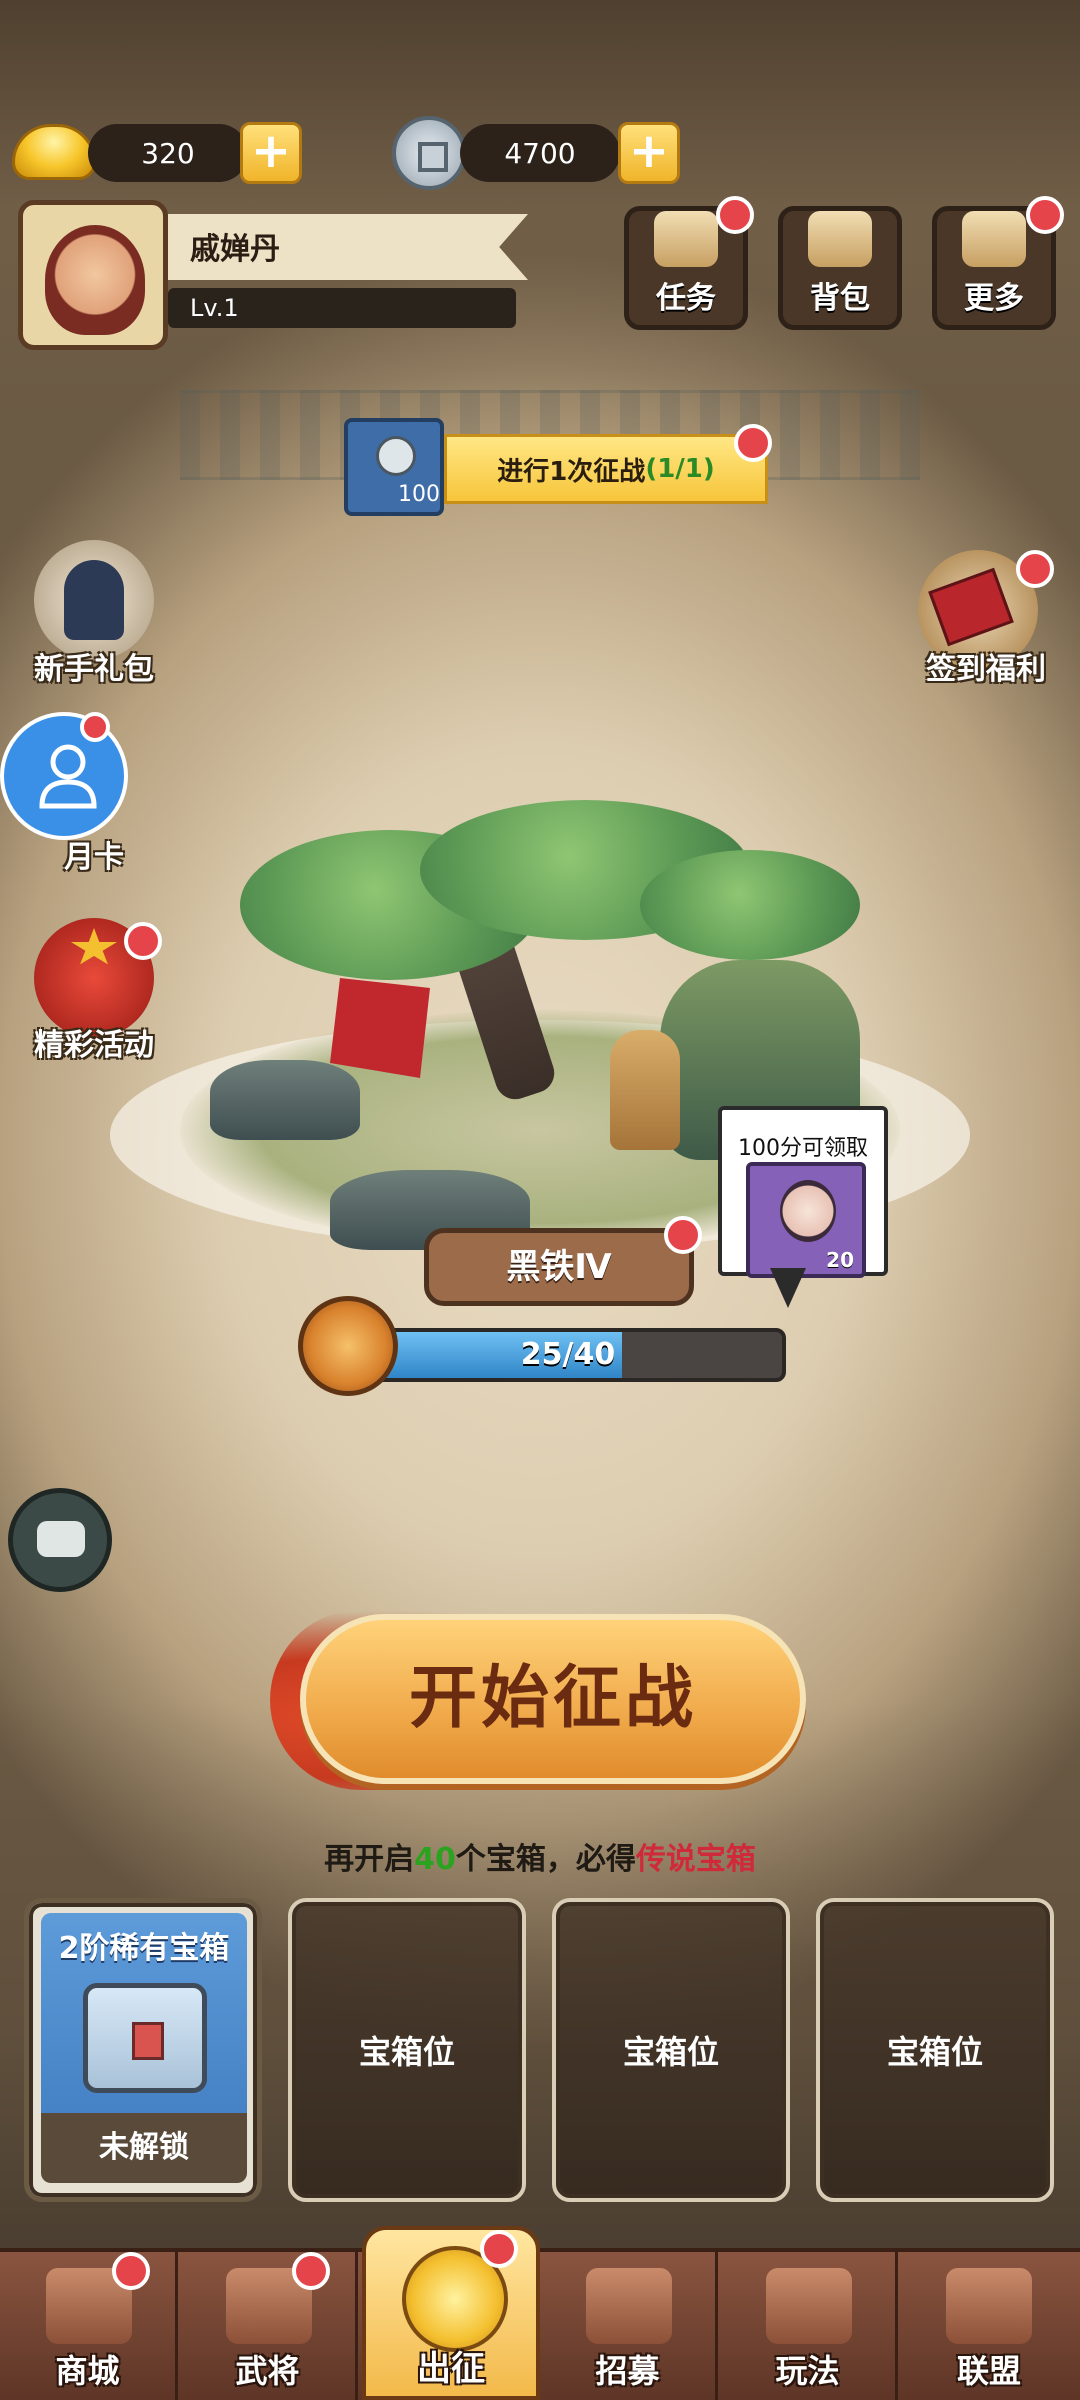  What do you see at coordinates (683, 1235) in the screenshot?
I see `rank-notification-dot` at bounding box center [683, 1235].